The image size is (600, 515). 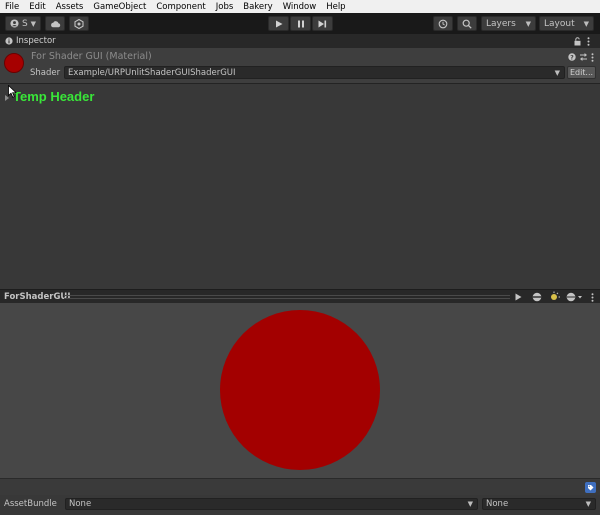 I want to click on search-button, so click(x=467, y=23).